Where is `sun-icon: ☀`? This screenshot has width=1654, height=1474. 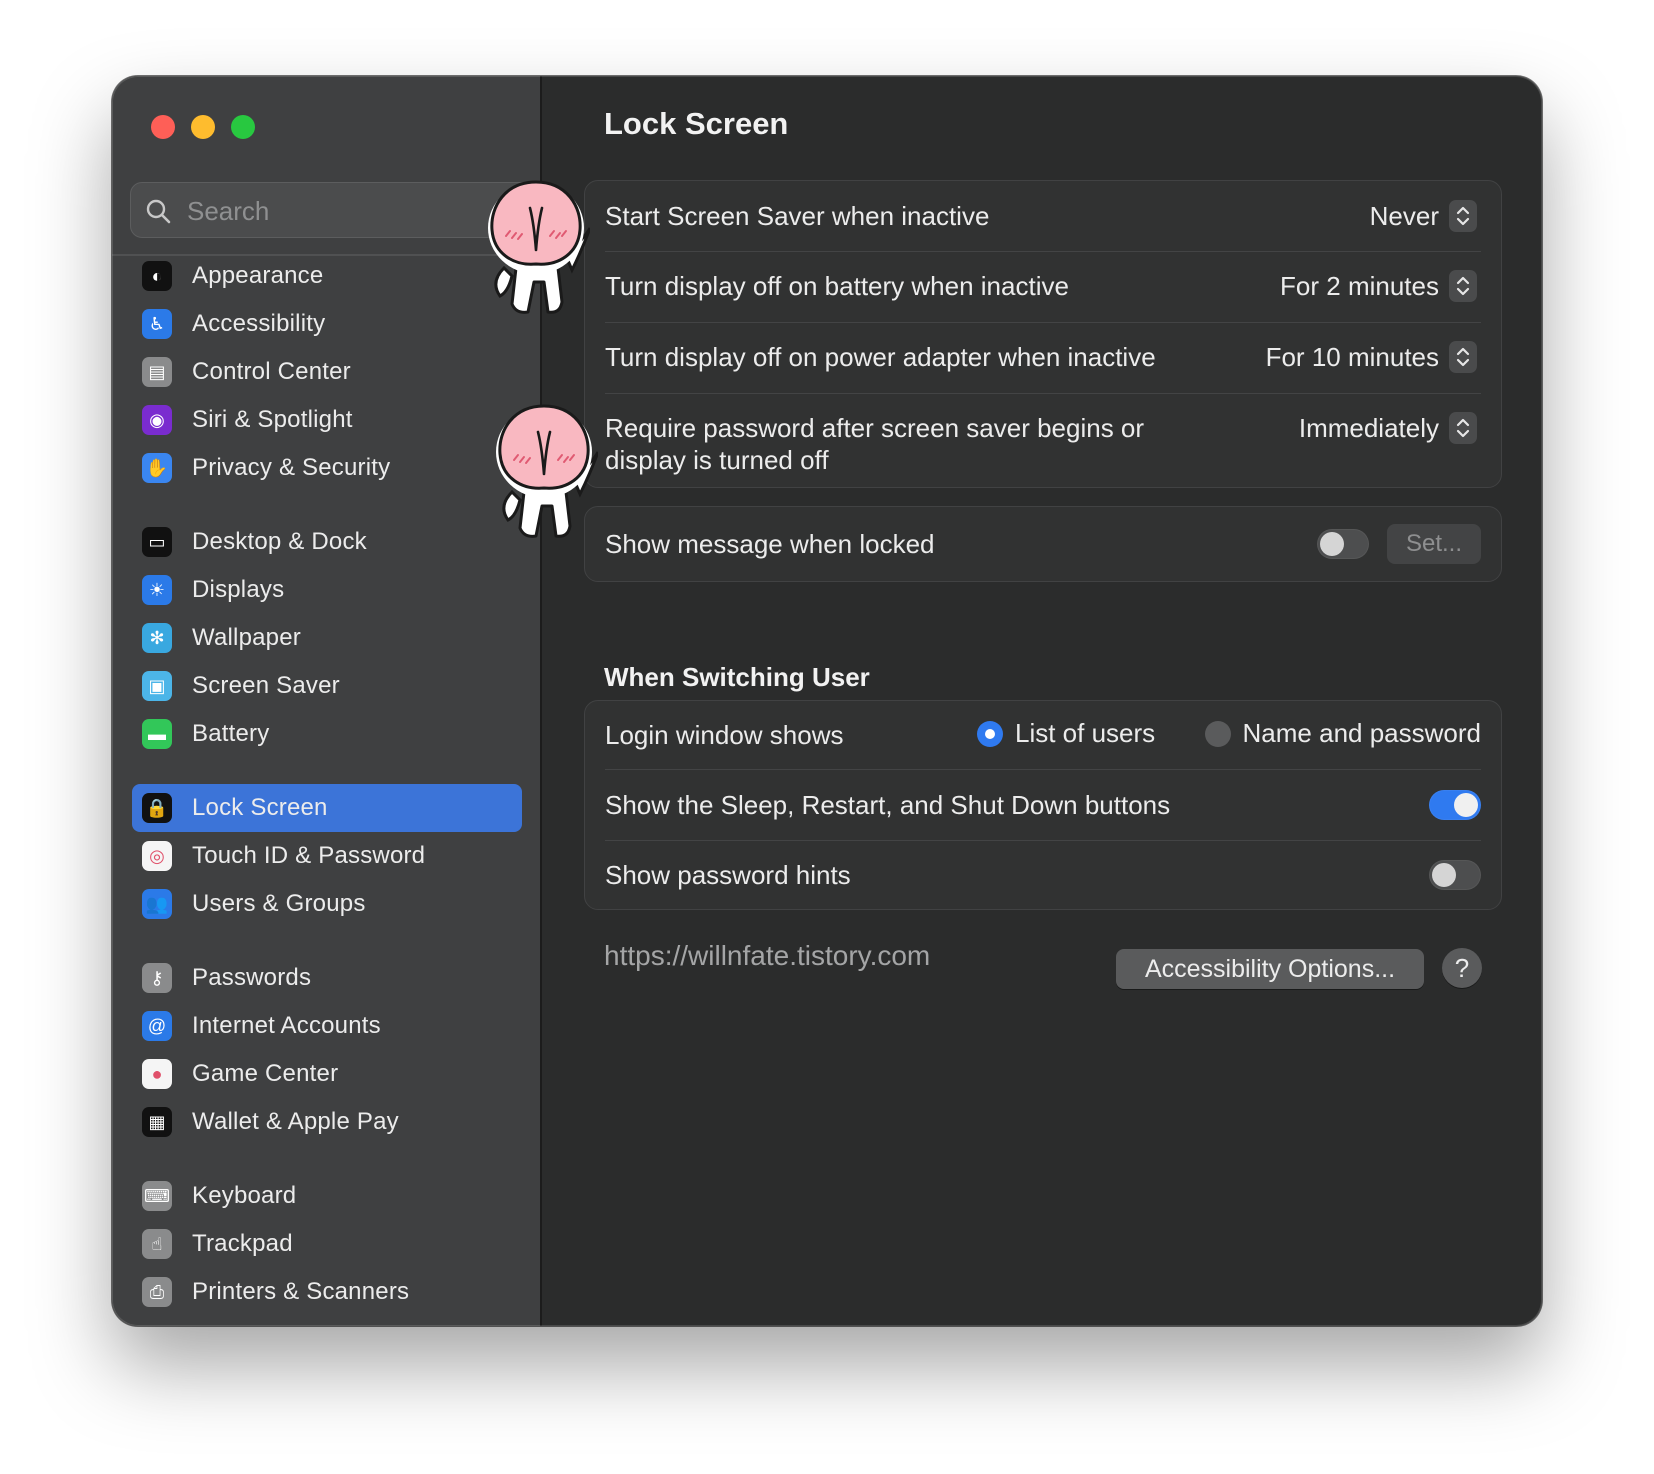
sun-icon: ☀ is located at coordinates (157, 590).